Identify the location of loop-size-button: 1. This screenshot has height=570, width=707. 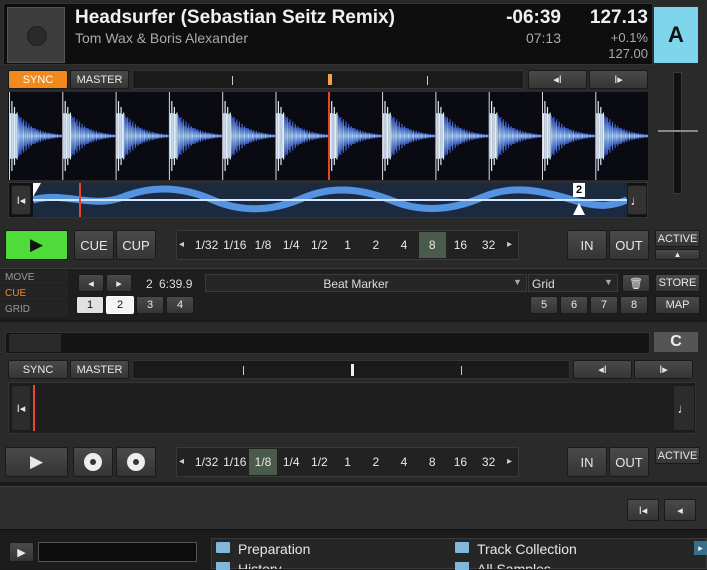
(347, 245).